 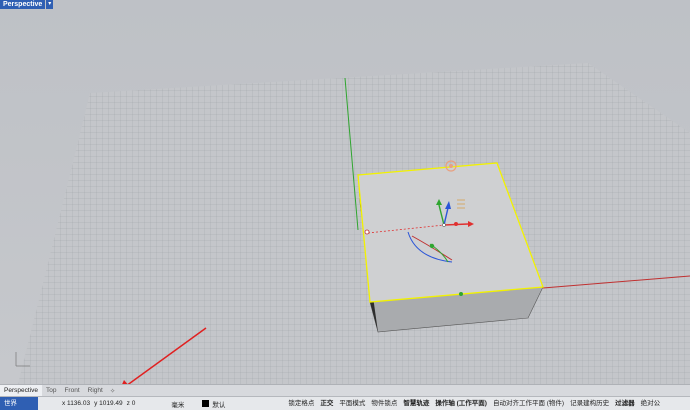 What do you see at coordinates (384, 403) in the screenshot?
I see `toggle-osnap: 物件锁点` at bounding box center [384, 403].